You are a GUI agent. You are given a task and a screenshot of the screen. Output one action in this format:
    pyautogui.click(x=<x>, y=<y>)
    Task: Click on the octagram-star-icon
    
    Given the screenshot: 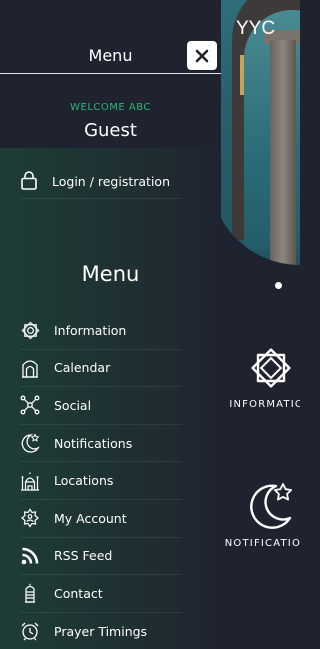 What is the action you would take?
    pyautogui.click(x=271, y=368)
    